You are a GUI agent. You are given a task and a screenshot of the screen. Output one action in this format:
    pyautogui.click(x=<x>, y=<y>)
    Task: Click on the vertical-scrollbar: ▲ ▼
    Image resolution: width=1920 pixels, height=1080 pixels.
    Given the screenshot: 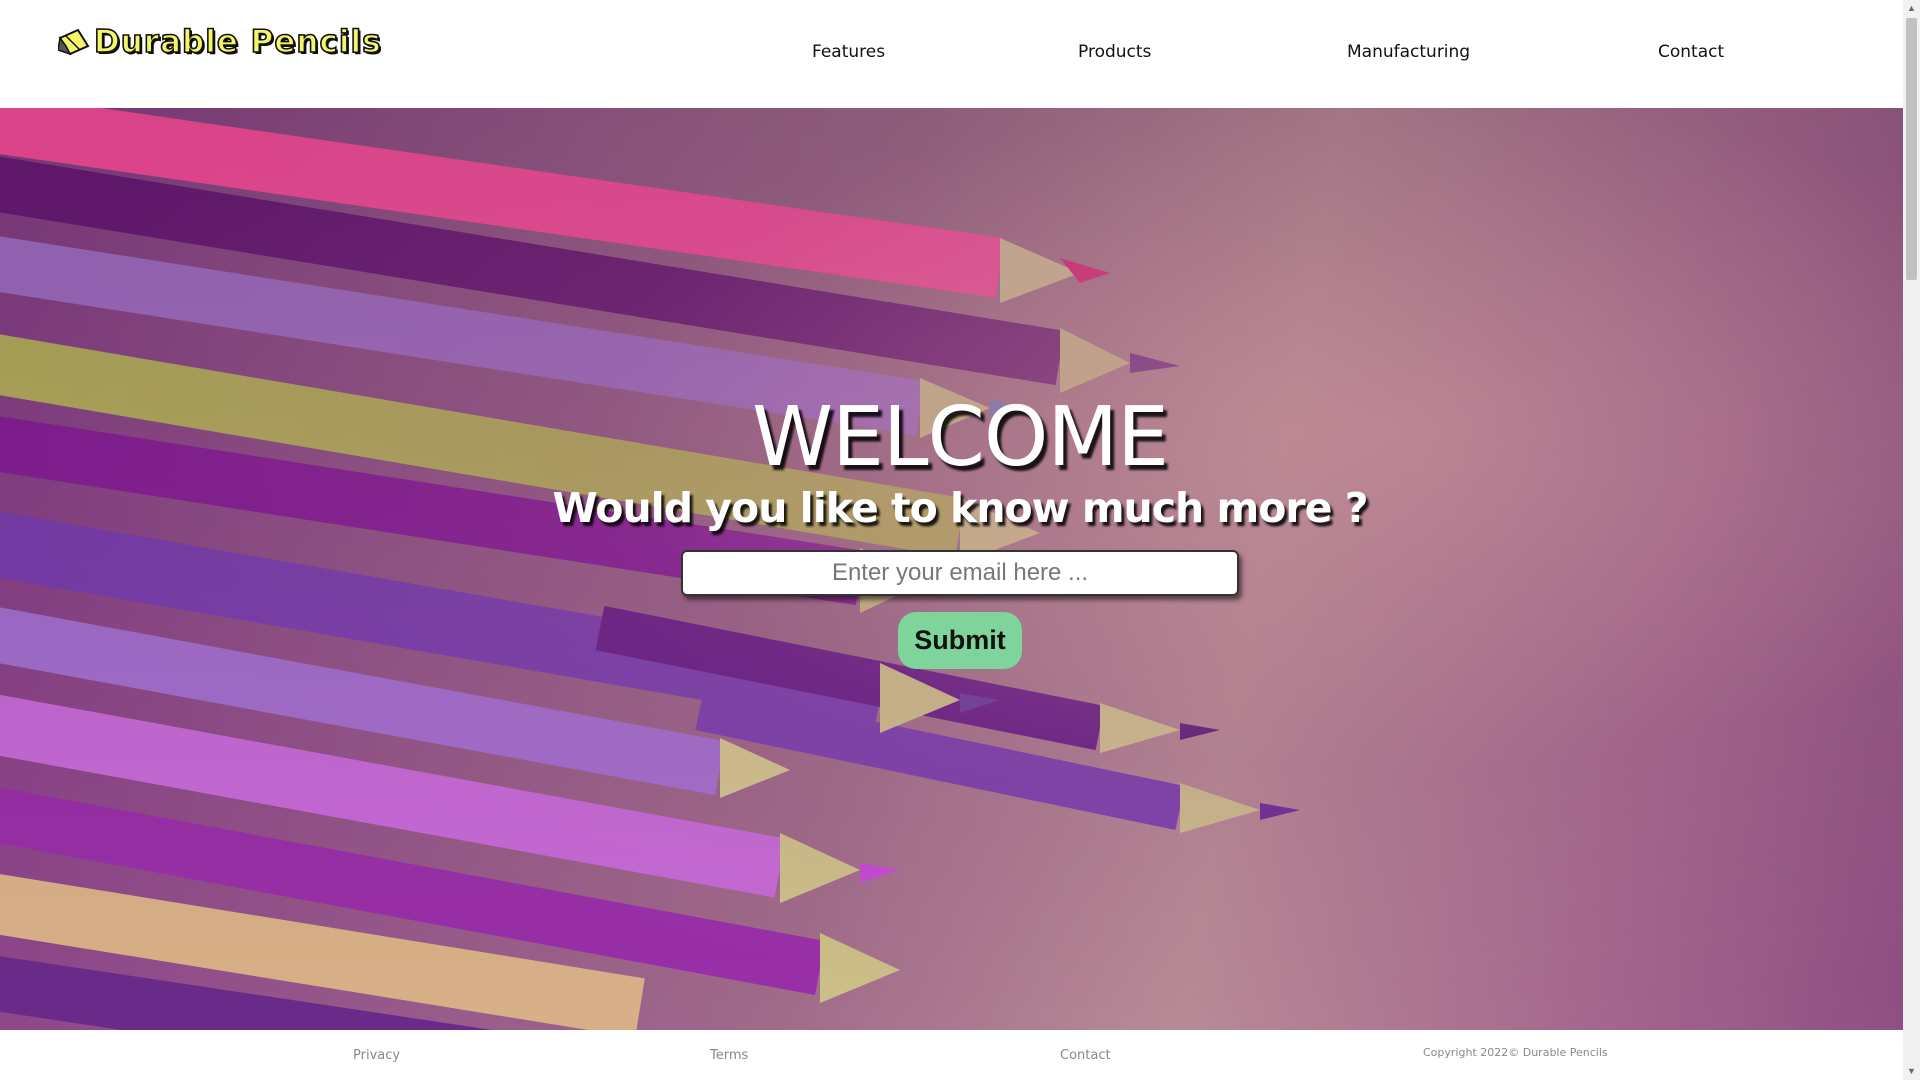 What is the action you would take?
    pyautogui.click(x=1911, y=540)
    